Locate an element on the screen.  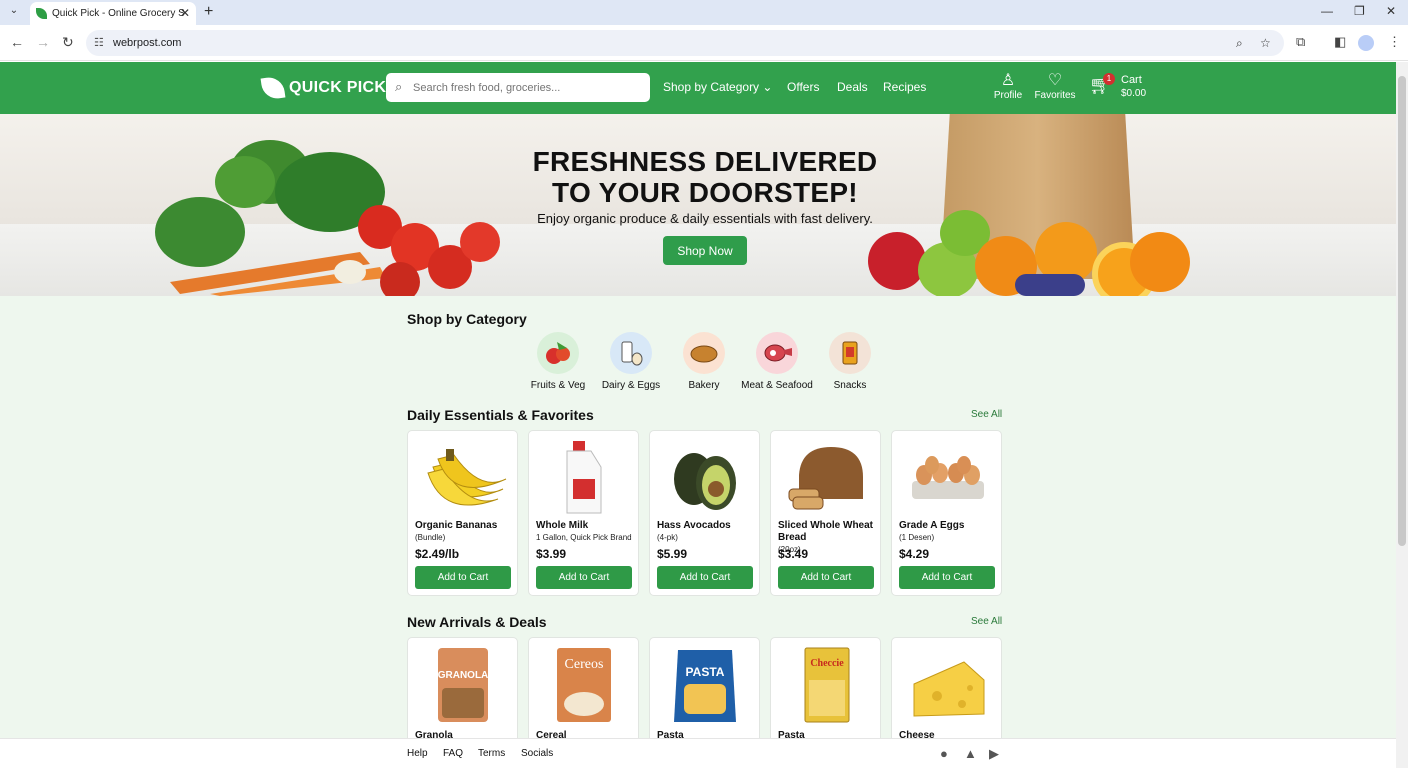
product-name: Cheese is located at coordinates (917, 734).